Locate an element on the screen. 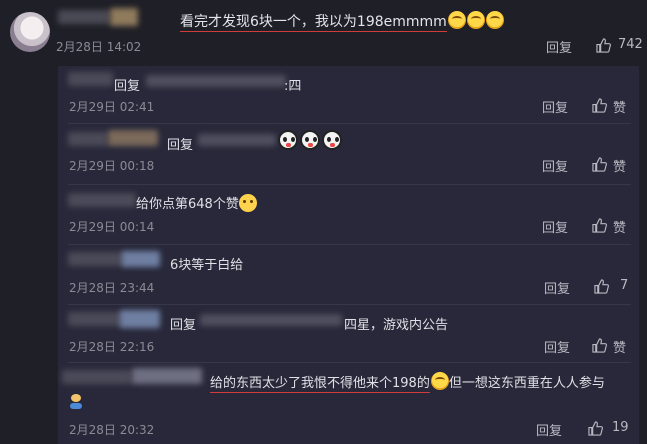 Image resolution: width=647 pixels, height=444 pixels. reply-item: 回复 四星，游戏内公告 2月28日 22:16 回复 赞 is located at coordinates (348, 336).